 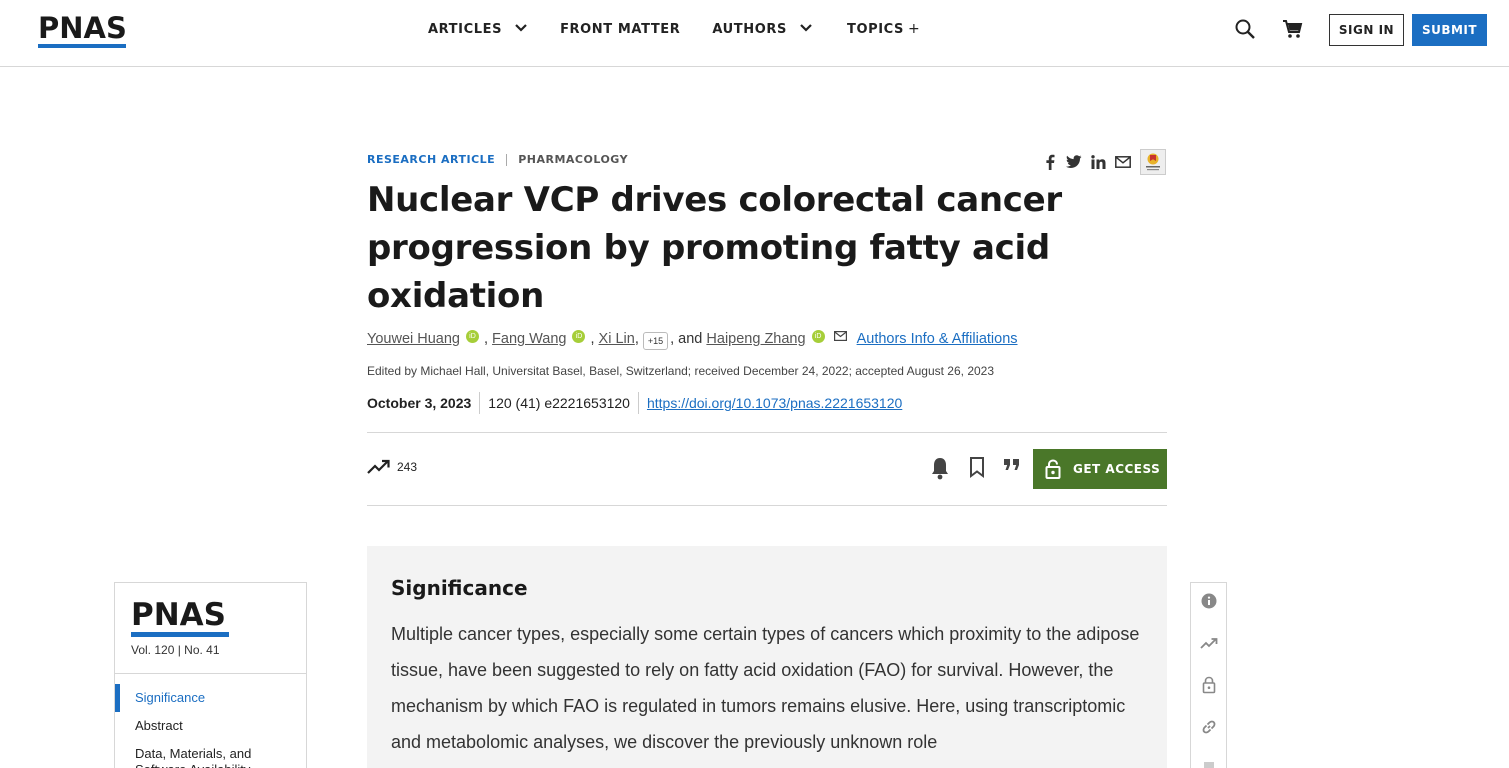 I want to click on nav-topics-label: TOPICS, so click(x=875, y=29).